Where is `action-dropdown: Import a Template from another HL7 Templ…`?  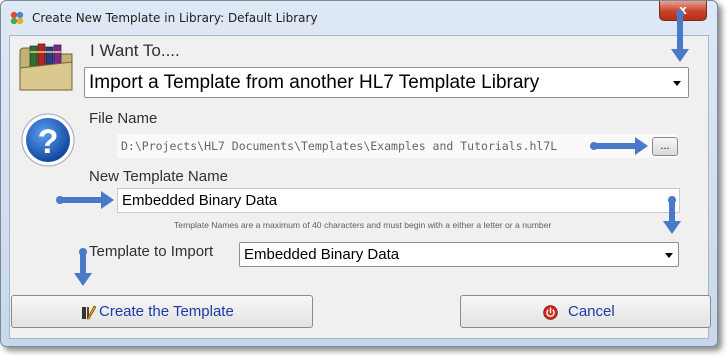 action-dropdown: Import a Template from another HL7 Templ… is located at coordinates (386, 82).